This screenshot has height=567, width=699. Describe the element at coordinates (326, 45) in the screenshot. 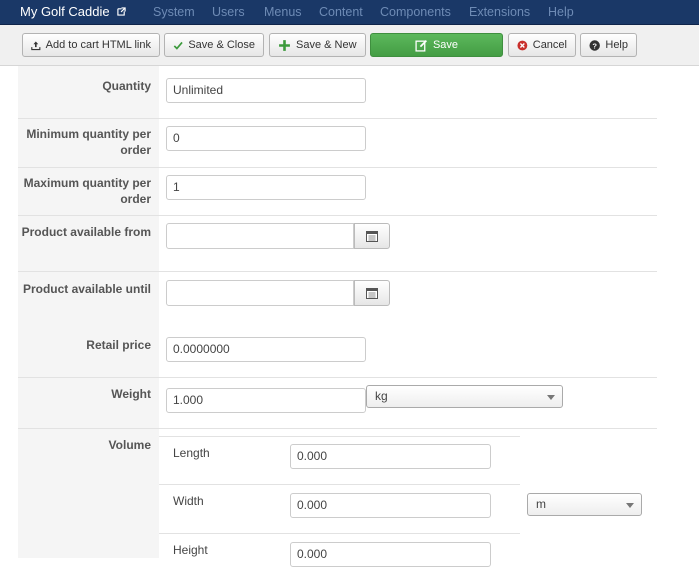

I see `save-new-label: Save & New` at that location.